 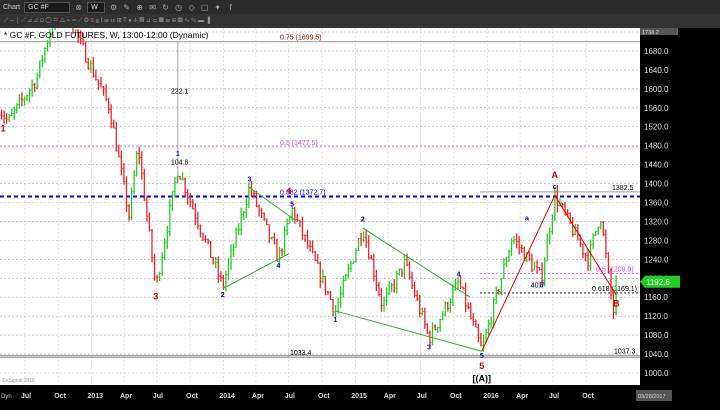 I want to click on level-label: 0.75 (1699.5), so click(x=301, y=38).